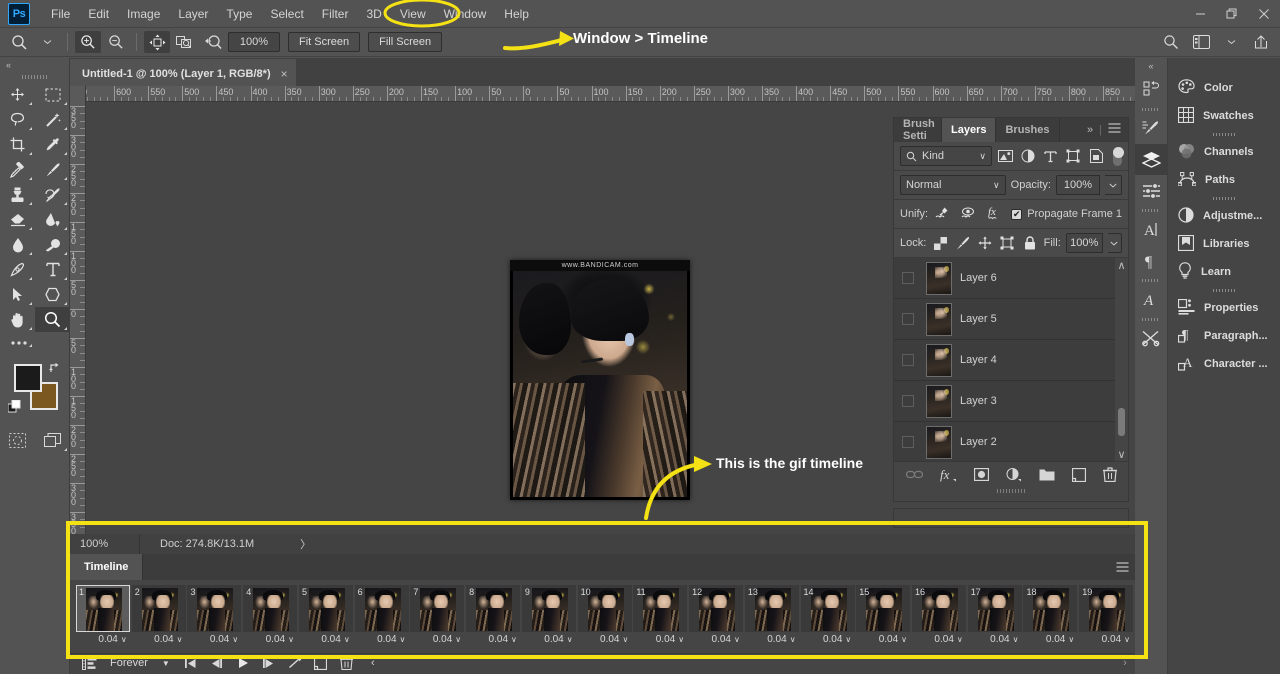 The height and width of the screenshot is (674, 1280). What do you see at coordinates (1264, 13) in the screenshot?
I see `close-icon` at bounding box center [1264, 13].